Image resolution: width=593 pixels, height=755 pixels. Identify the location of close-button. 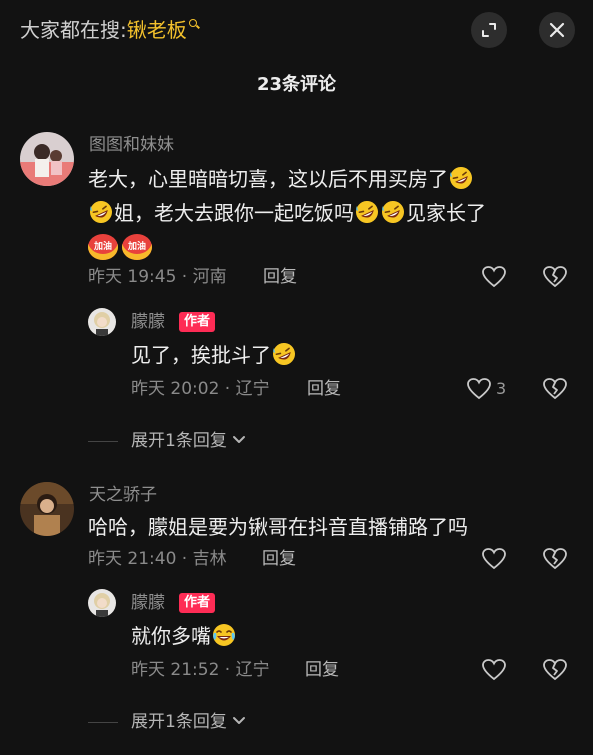
(557, 30).